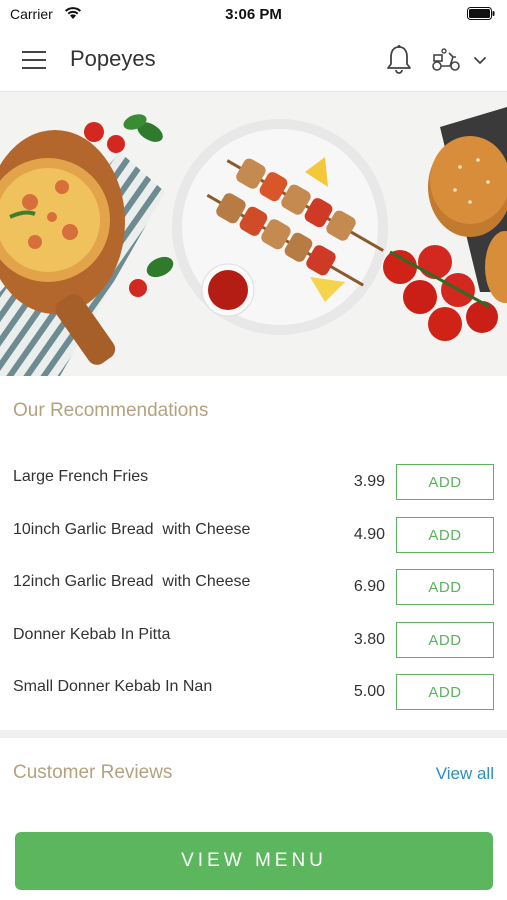 The width and height of the screenshot is (507, 900). Describe the element at coordinates (480, 60) in the screenshot. I see `chevron-down-icon` at that location.